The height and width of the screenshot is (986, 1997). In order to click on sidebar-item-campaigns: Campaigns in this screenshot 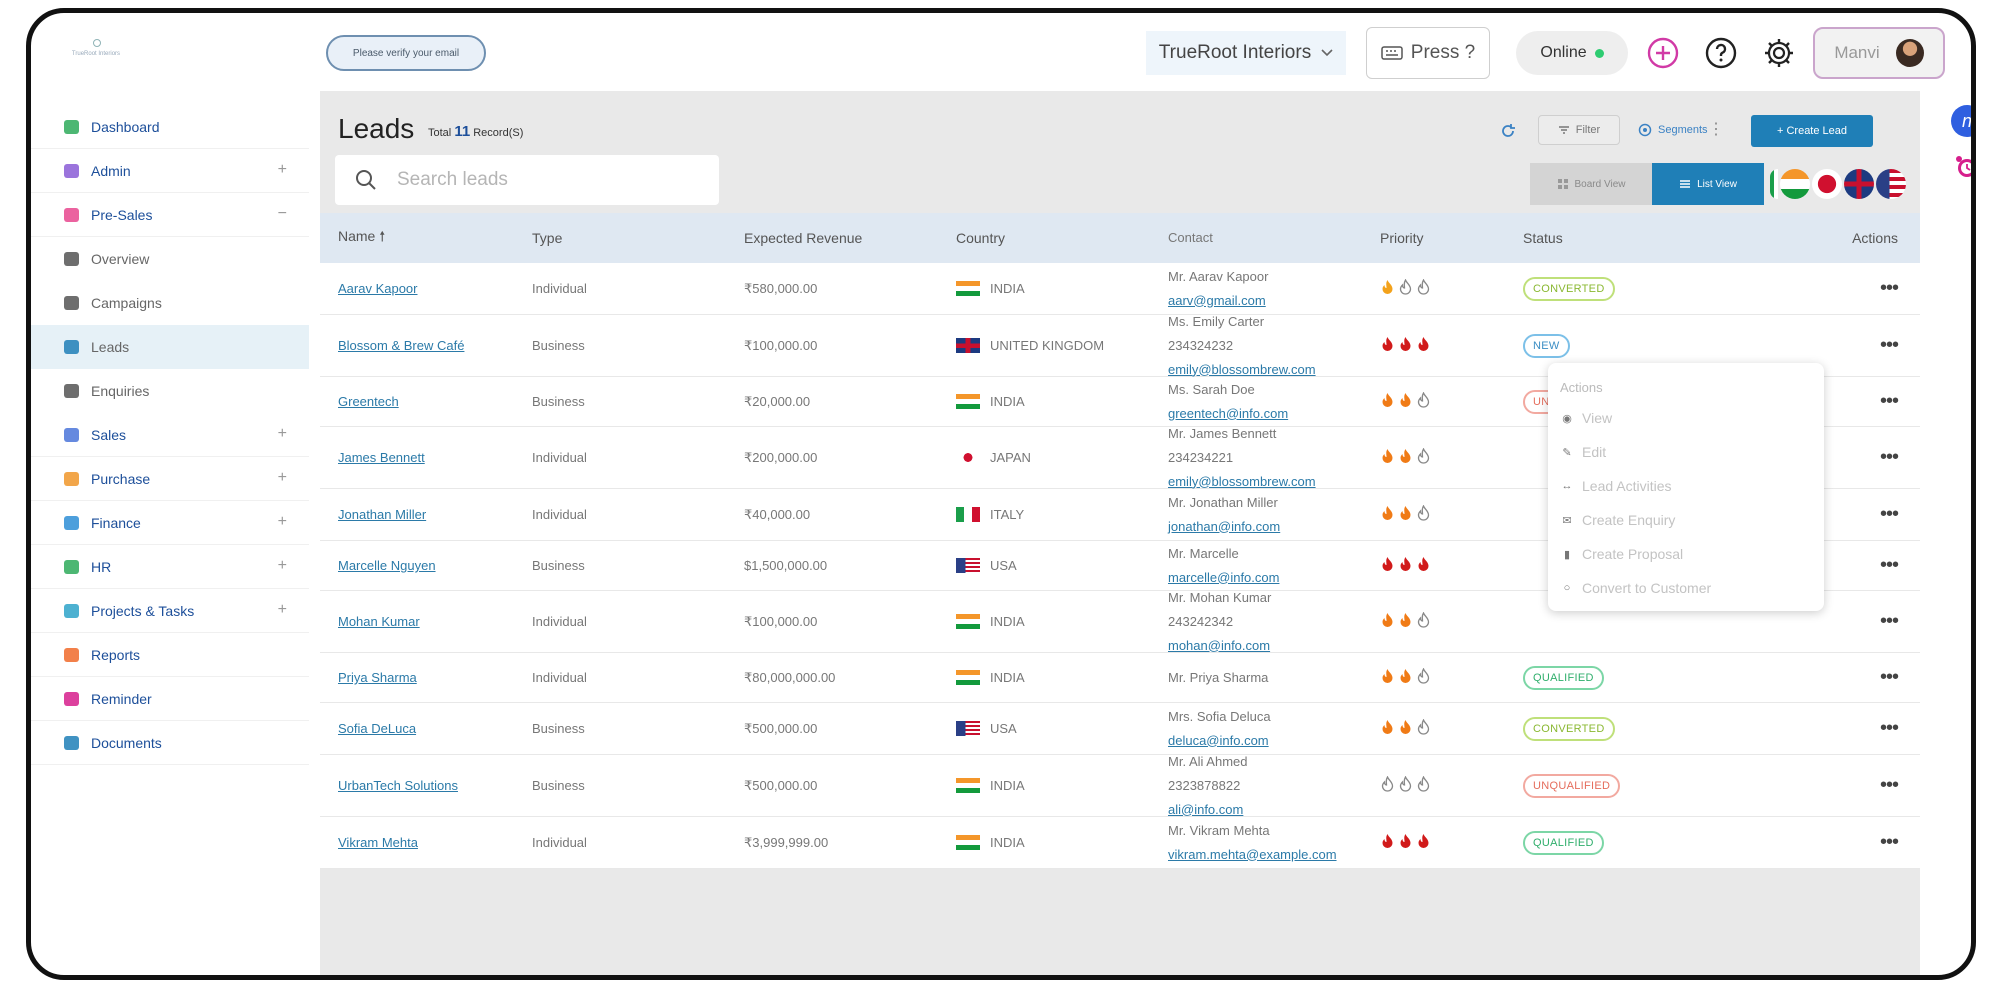, I will do `click(170, 303)`.